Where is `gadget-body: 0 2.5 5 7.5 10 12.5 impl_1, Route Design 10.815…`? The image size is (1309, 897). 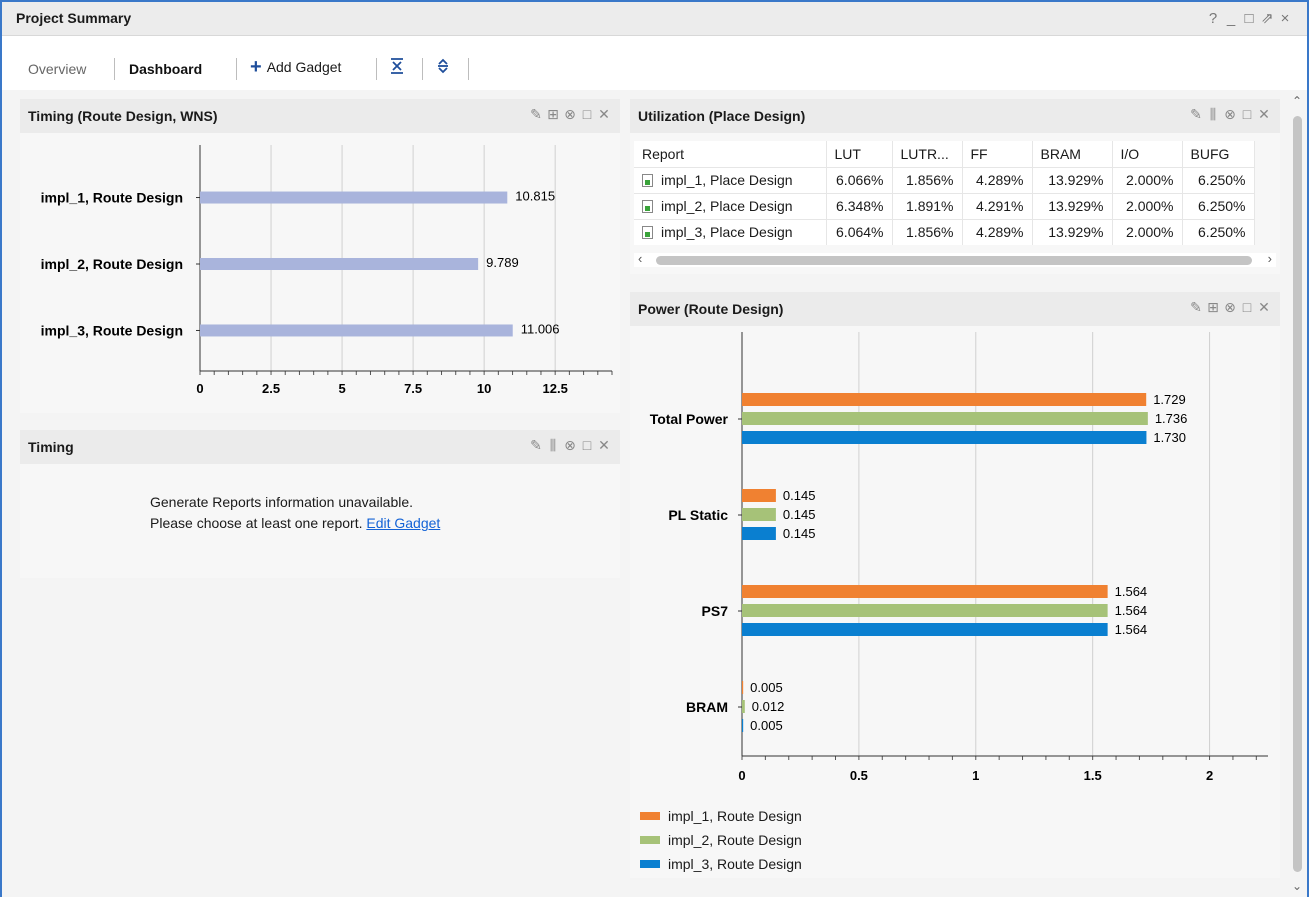
gadget-body: 0 2.5 5 7.5 10 12.5 impl_1, Route Design 10.815… is located at coordinates (320, 273).